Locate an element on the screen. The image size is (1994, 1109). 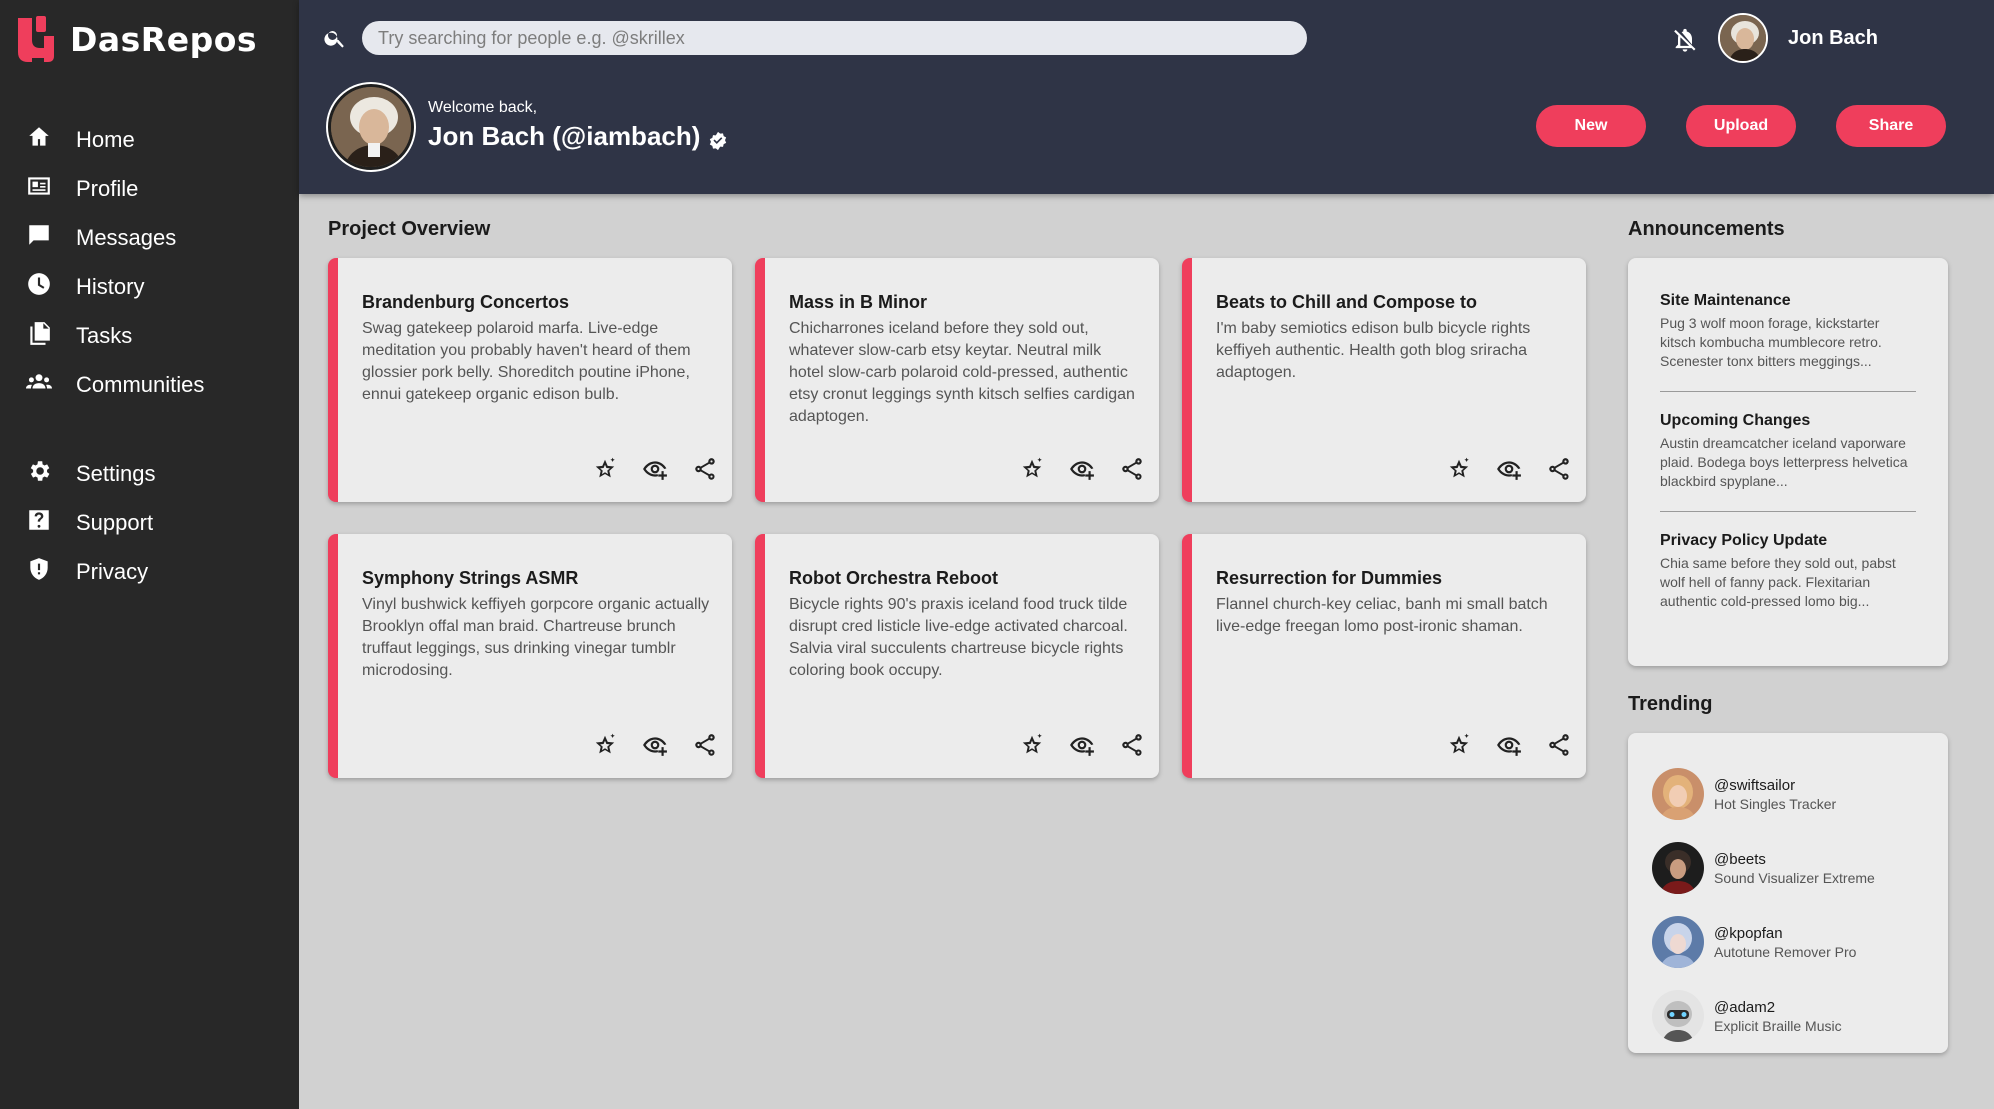
sidebar-item-label: Profile is located at coordinates (107, 188).